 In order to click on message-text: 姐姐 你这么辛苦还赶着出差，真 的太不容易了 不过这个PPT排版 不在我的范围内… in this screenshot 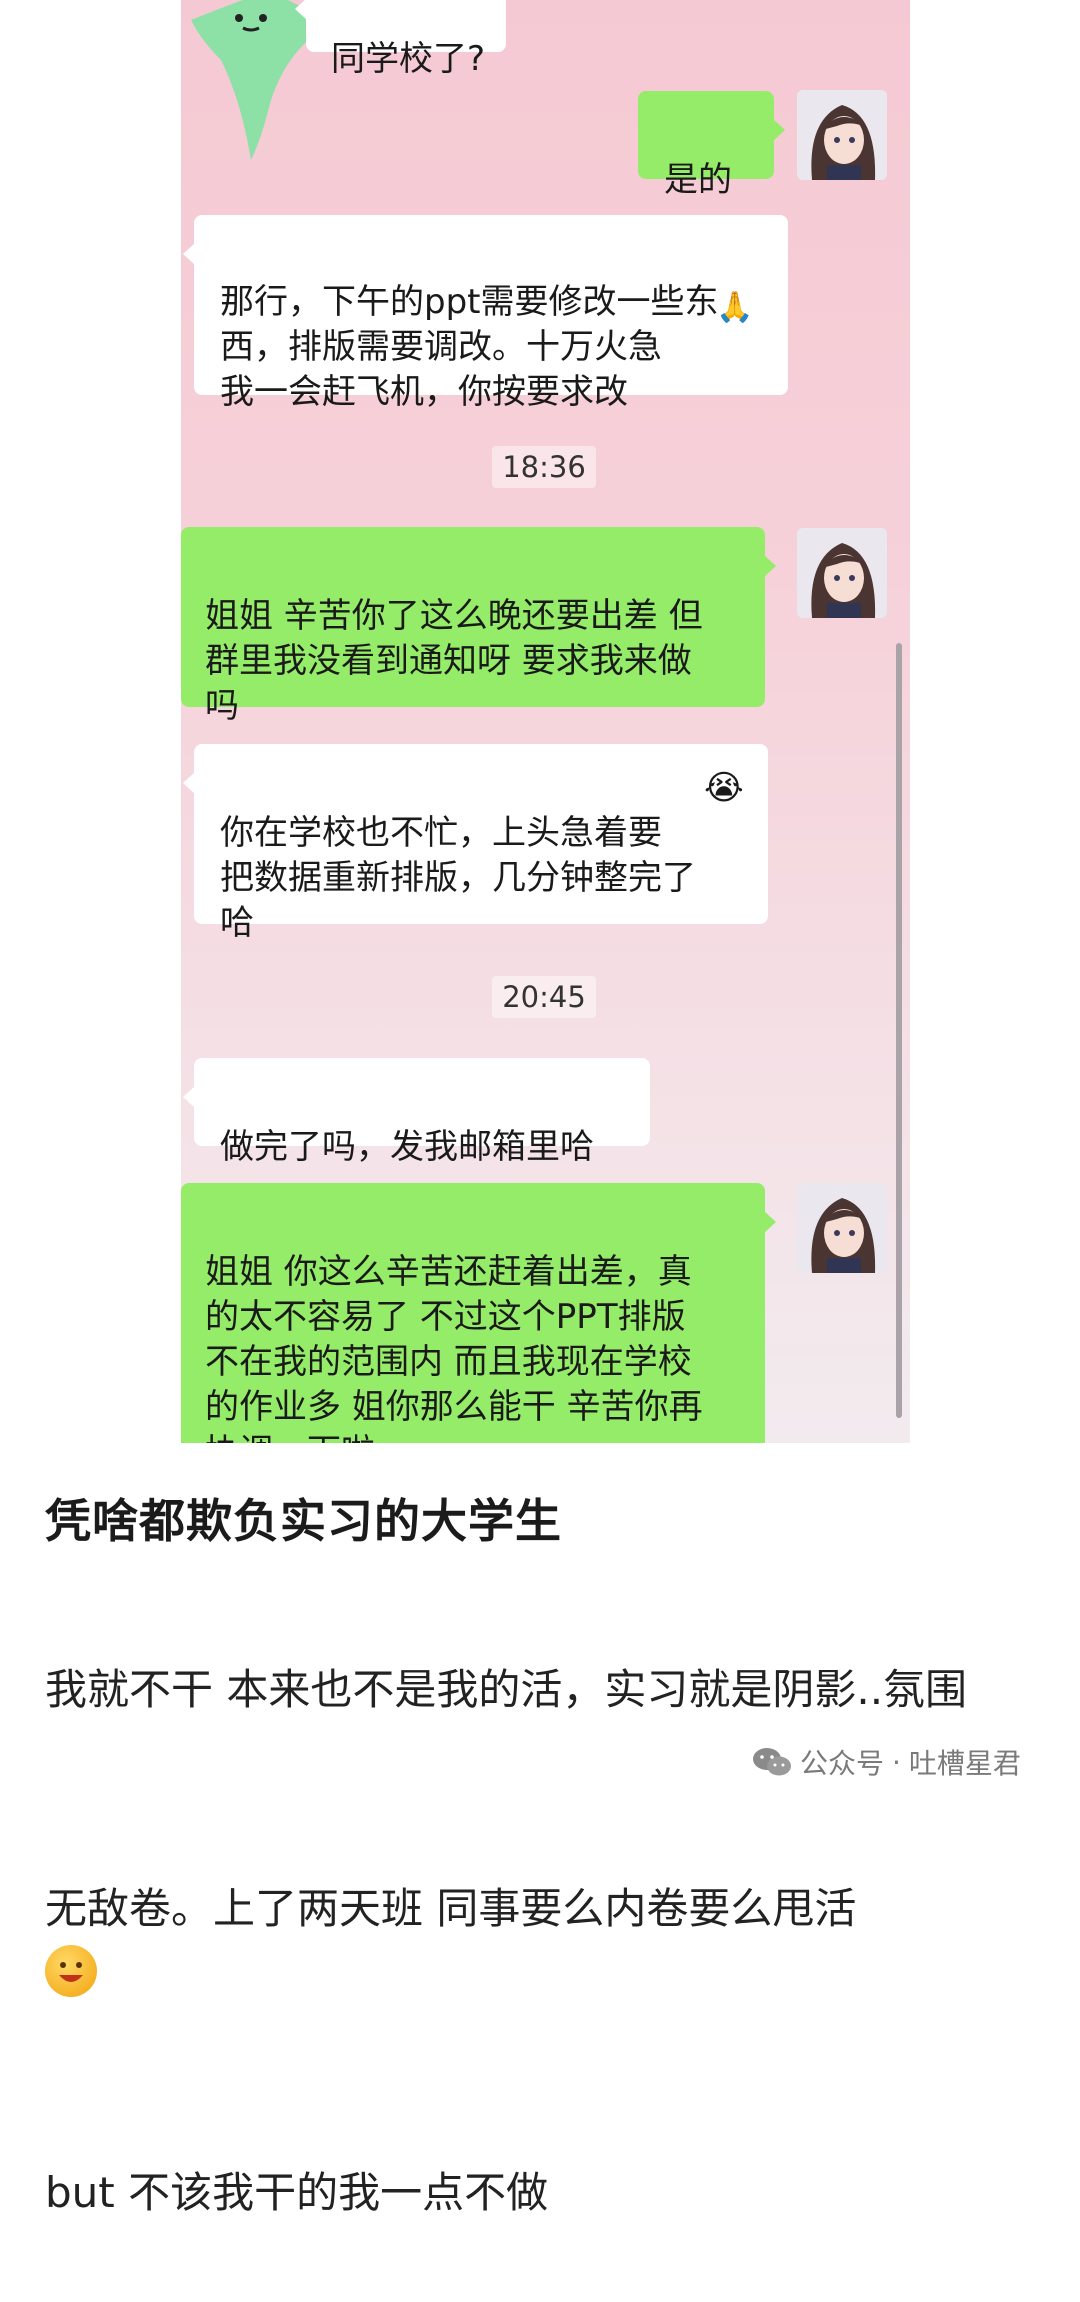, I will do `click(454, 1347)`.